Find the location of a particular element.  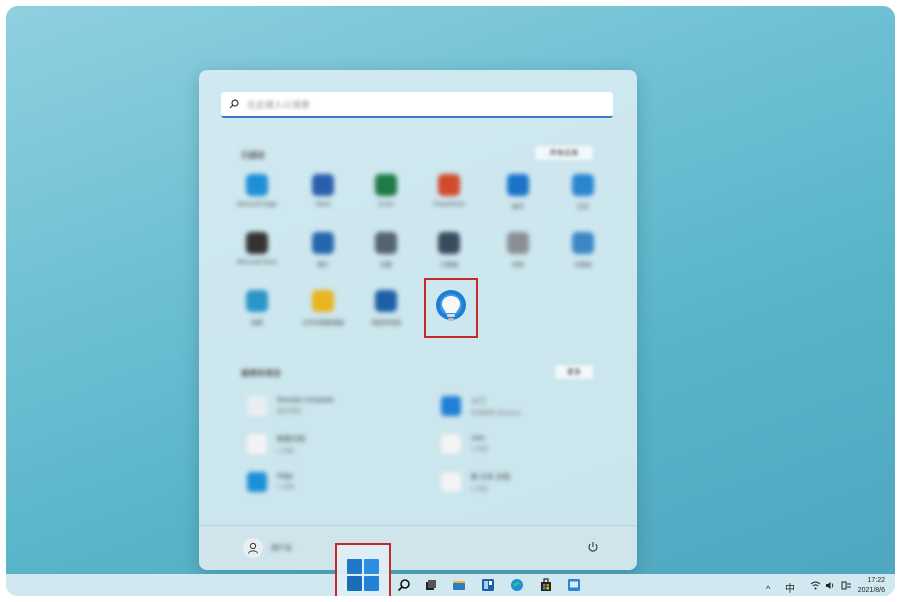

remote-desktop-icon is located at coordinates (574, 585).